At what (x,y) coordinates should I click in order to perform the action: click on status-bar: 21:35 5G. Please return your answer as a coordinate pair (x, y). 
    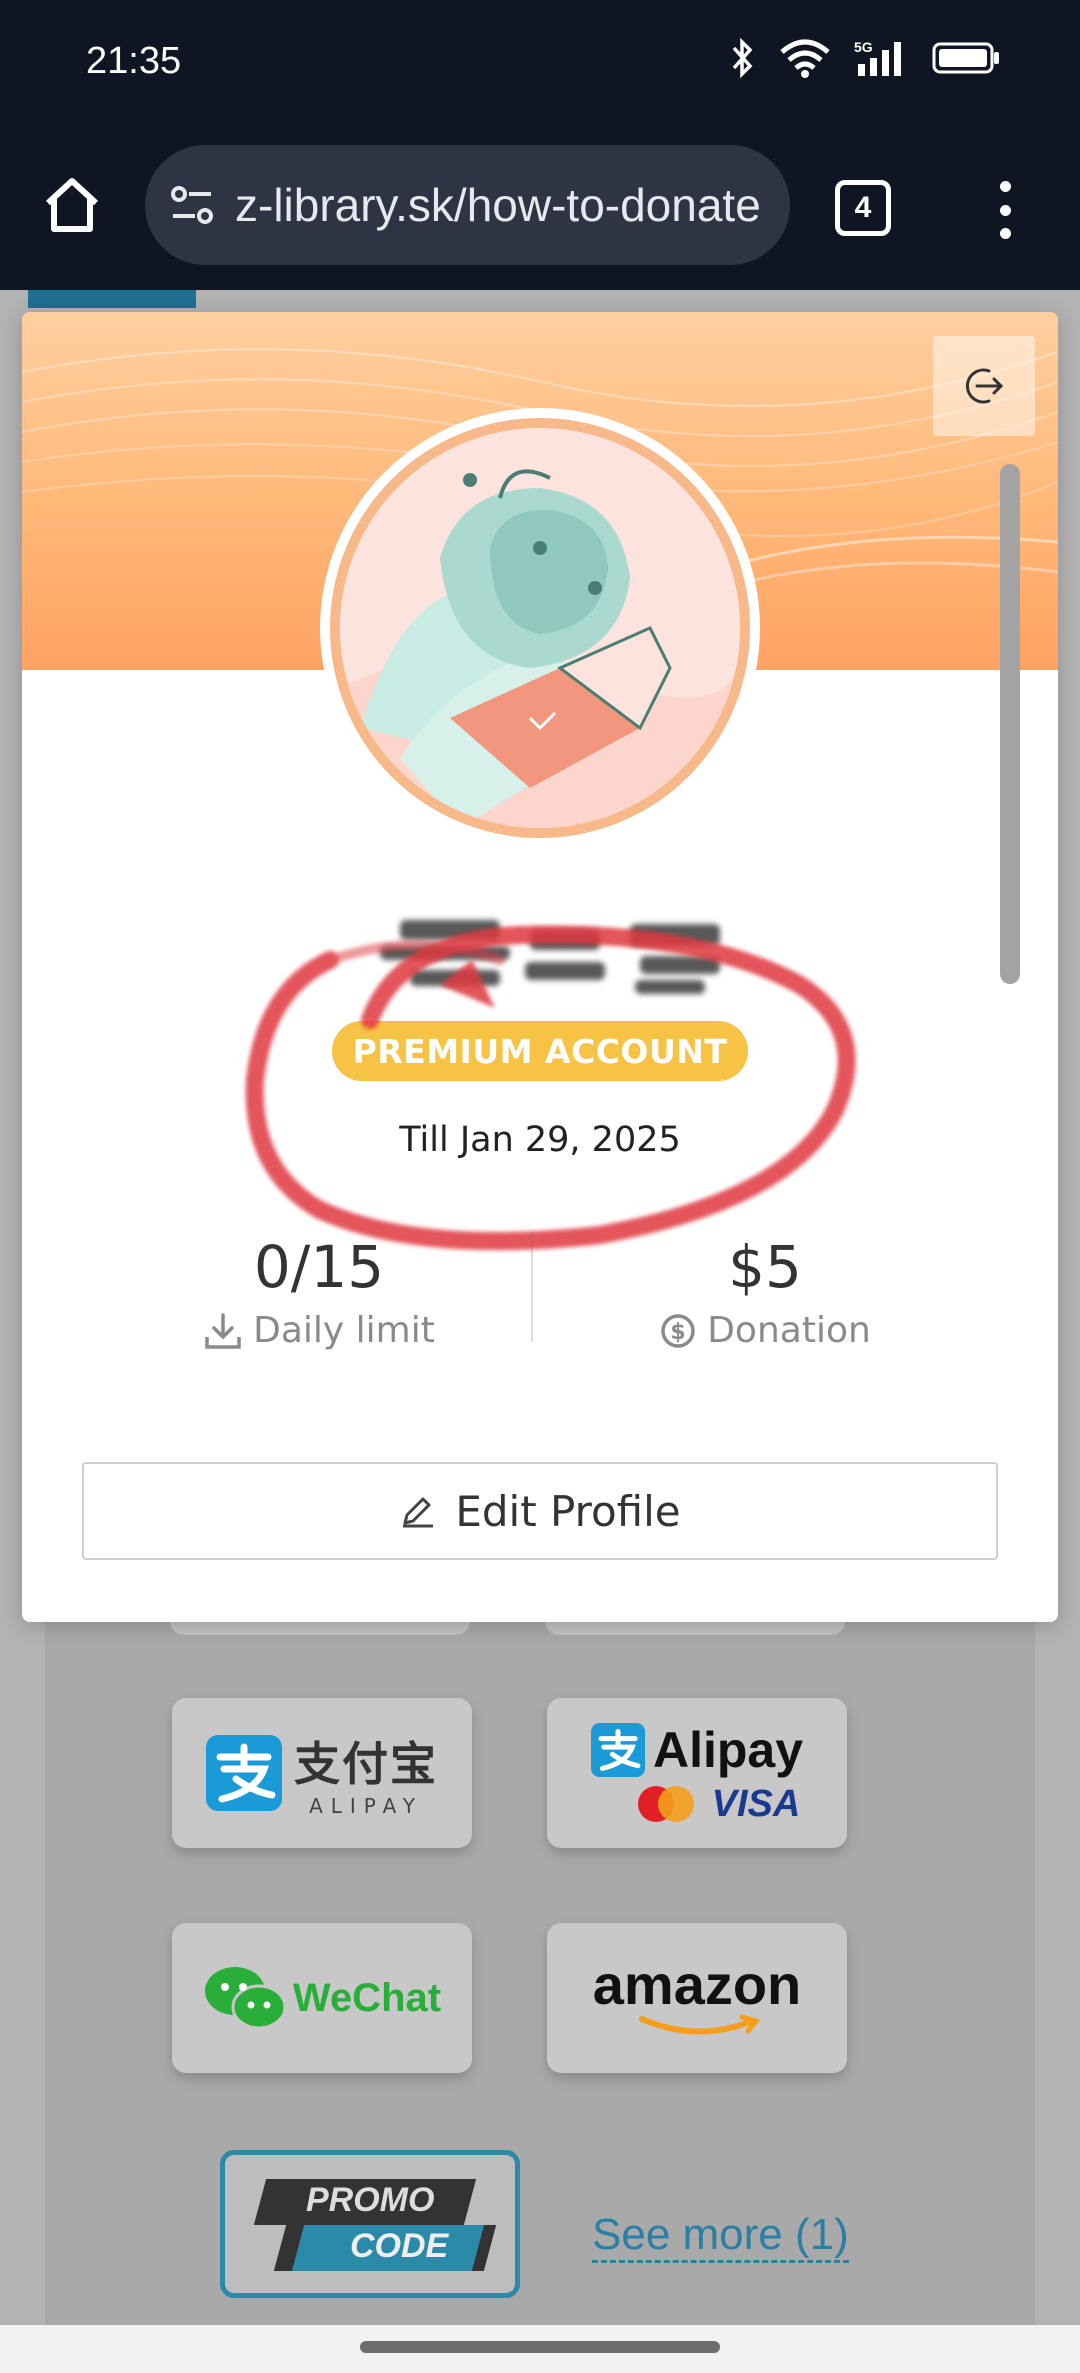
    Looking at the image, I should click on (540, 62).